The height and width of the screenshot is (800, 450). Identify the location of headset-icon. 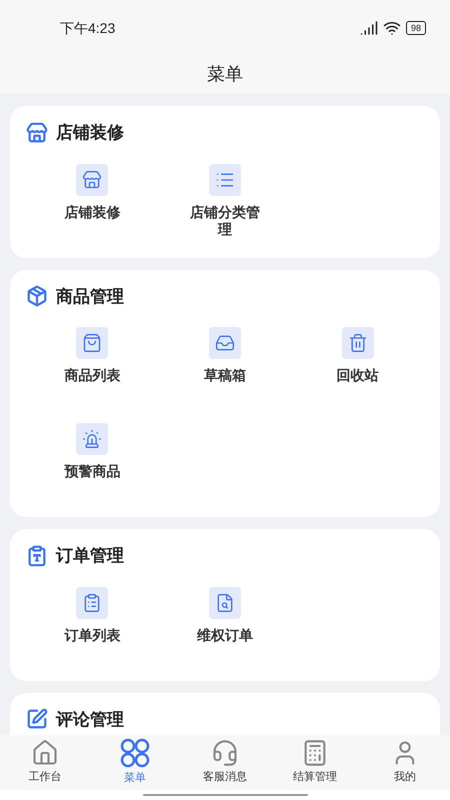
(225, 753).